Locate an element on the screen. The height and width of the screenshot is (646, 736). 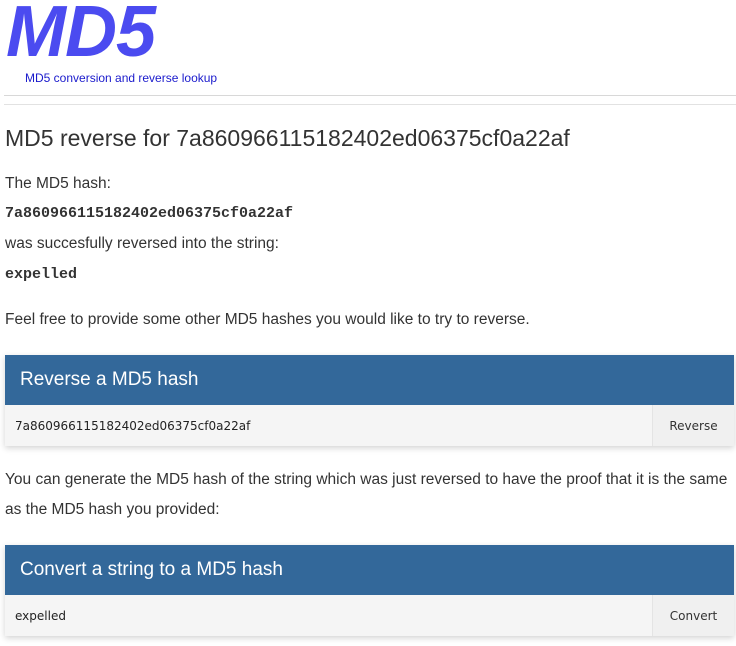
site-tagline: MD5 conversion and reverse lookup is located at coordinates (121, 78).